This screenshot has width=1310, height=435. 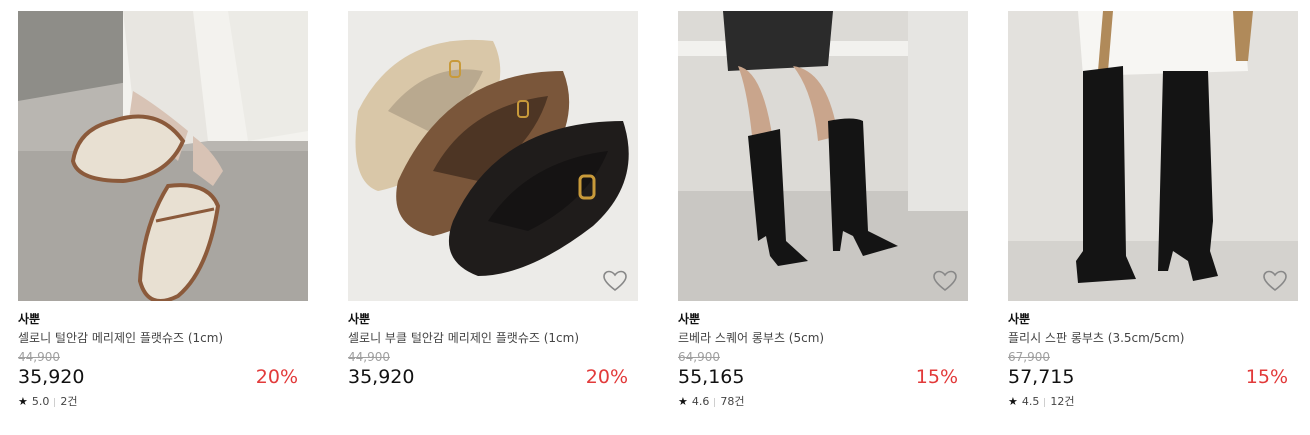 I want to click on rating-row: ★ 4.6 78건, so click(x=823, y=402).